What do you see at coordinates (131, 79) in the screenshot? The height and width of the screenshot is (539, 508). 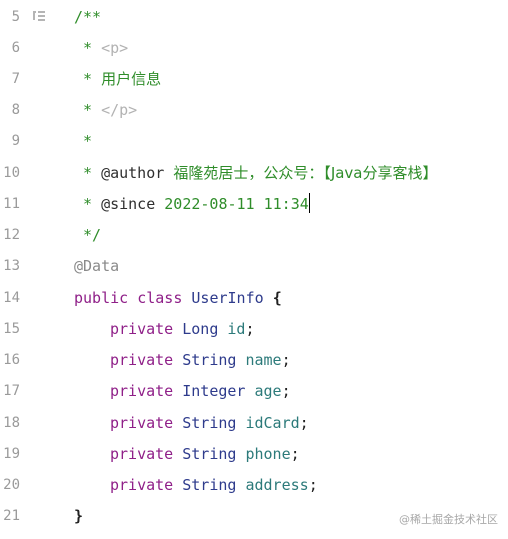 I see `comment-text: 用户信息` at bounding box center [131, 79].